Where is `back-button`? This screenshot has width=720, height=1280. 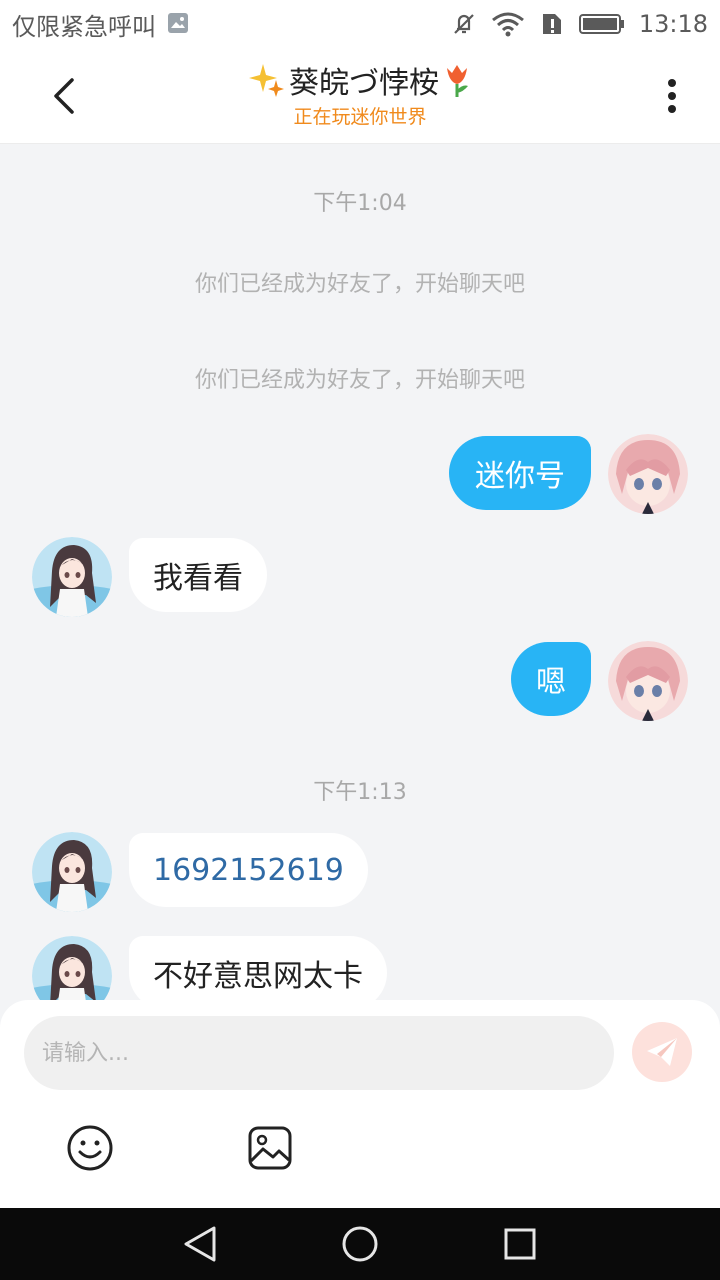 back-button is located at coordinates (64, 96).